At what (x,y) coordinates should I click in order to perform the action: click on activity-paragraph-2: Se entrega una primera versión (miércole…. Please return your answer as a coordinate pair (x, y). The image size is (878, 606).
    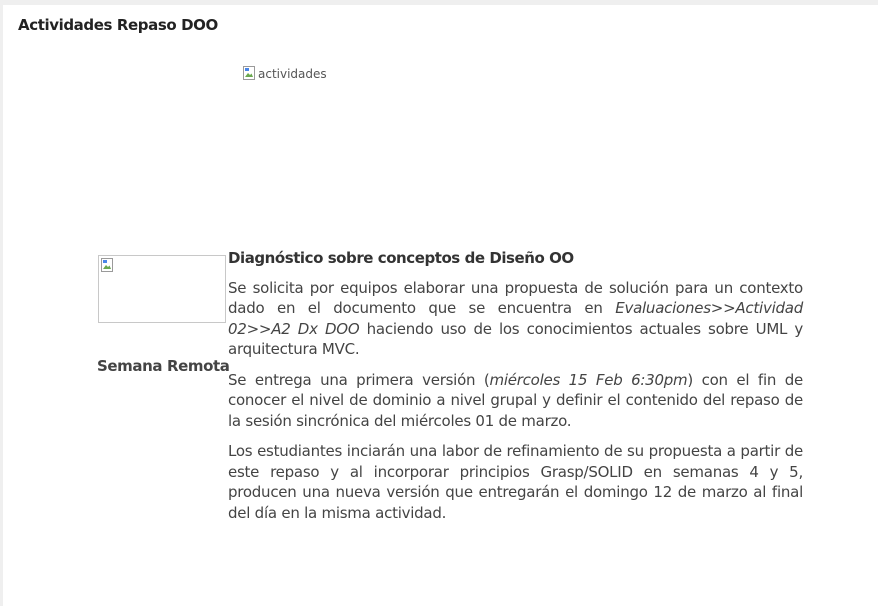
    Looking at the image, I should click on (515, 401).